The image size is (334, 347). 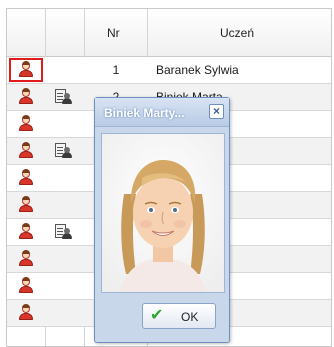 I want to click on checkmark-icon: ✔, so click(x=157, y=315).